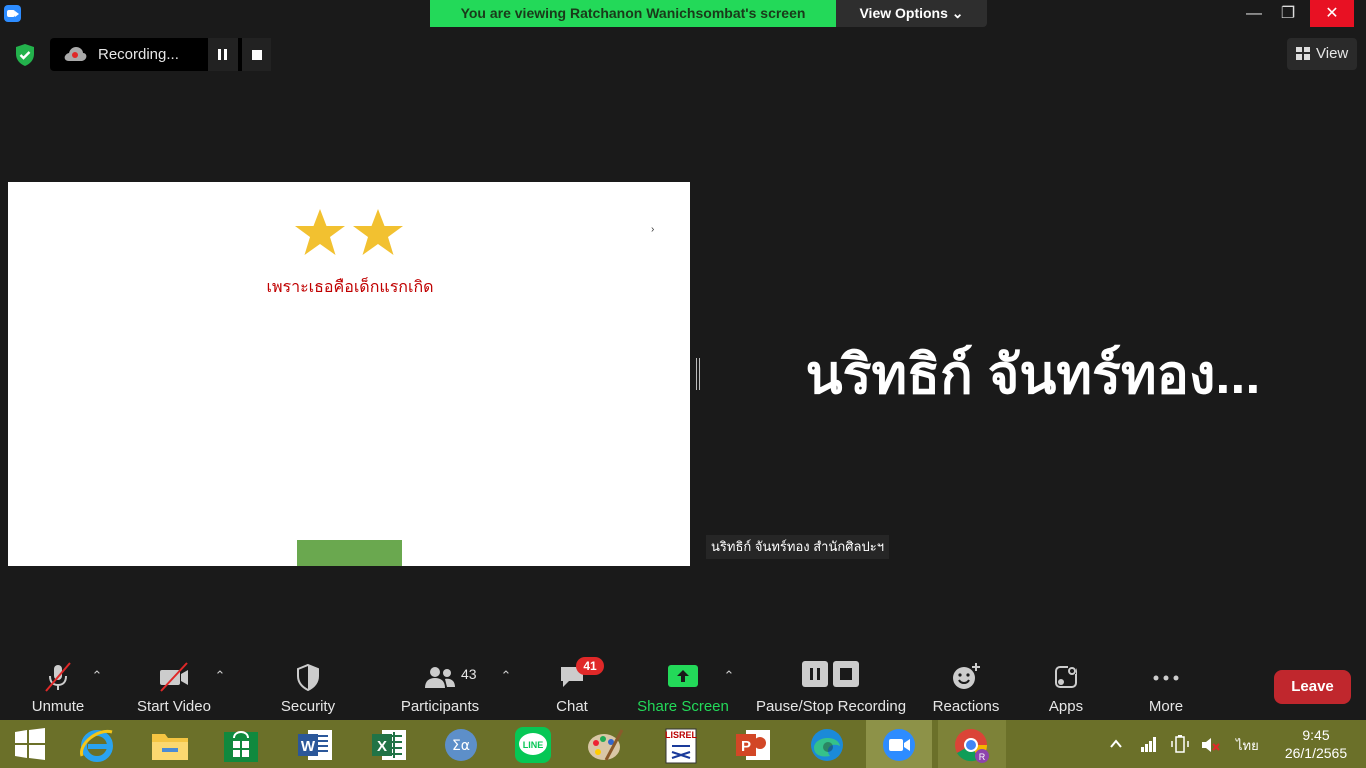 The width and height of the screenshot is (1366, 768). Describe the element at coordinates (349, 553) in the screenshot. I see `slide-green-shape` at that location.